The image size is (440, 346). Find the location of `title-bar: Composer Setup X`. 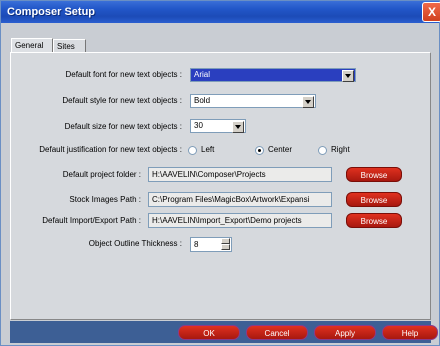

title-bar: Composer Setup X is located at coordinates (220, 12).